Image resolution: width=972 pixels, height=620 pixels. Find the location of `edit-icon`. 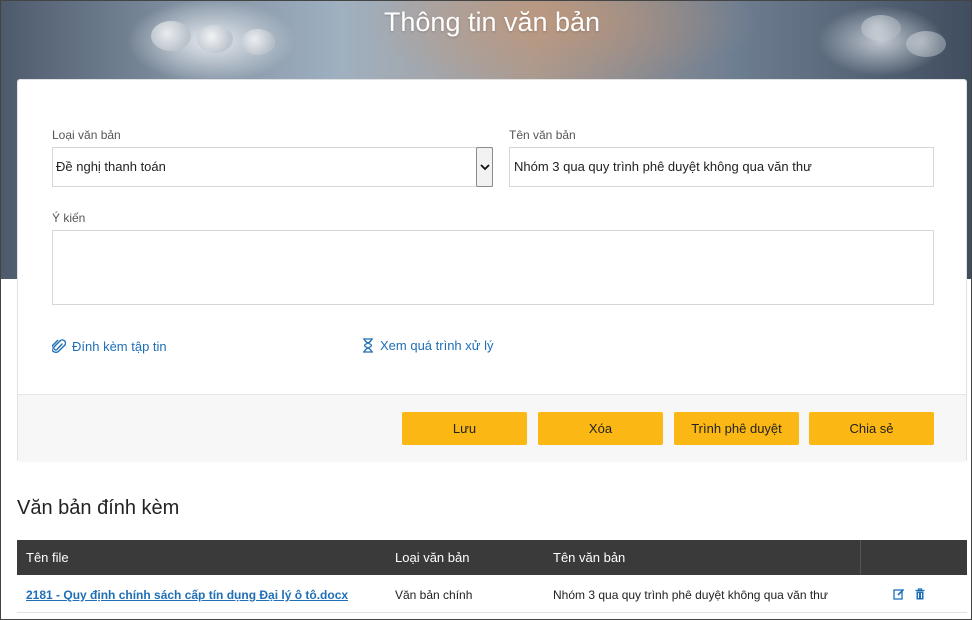

edit-icon is located at coordinates (899, 594).